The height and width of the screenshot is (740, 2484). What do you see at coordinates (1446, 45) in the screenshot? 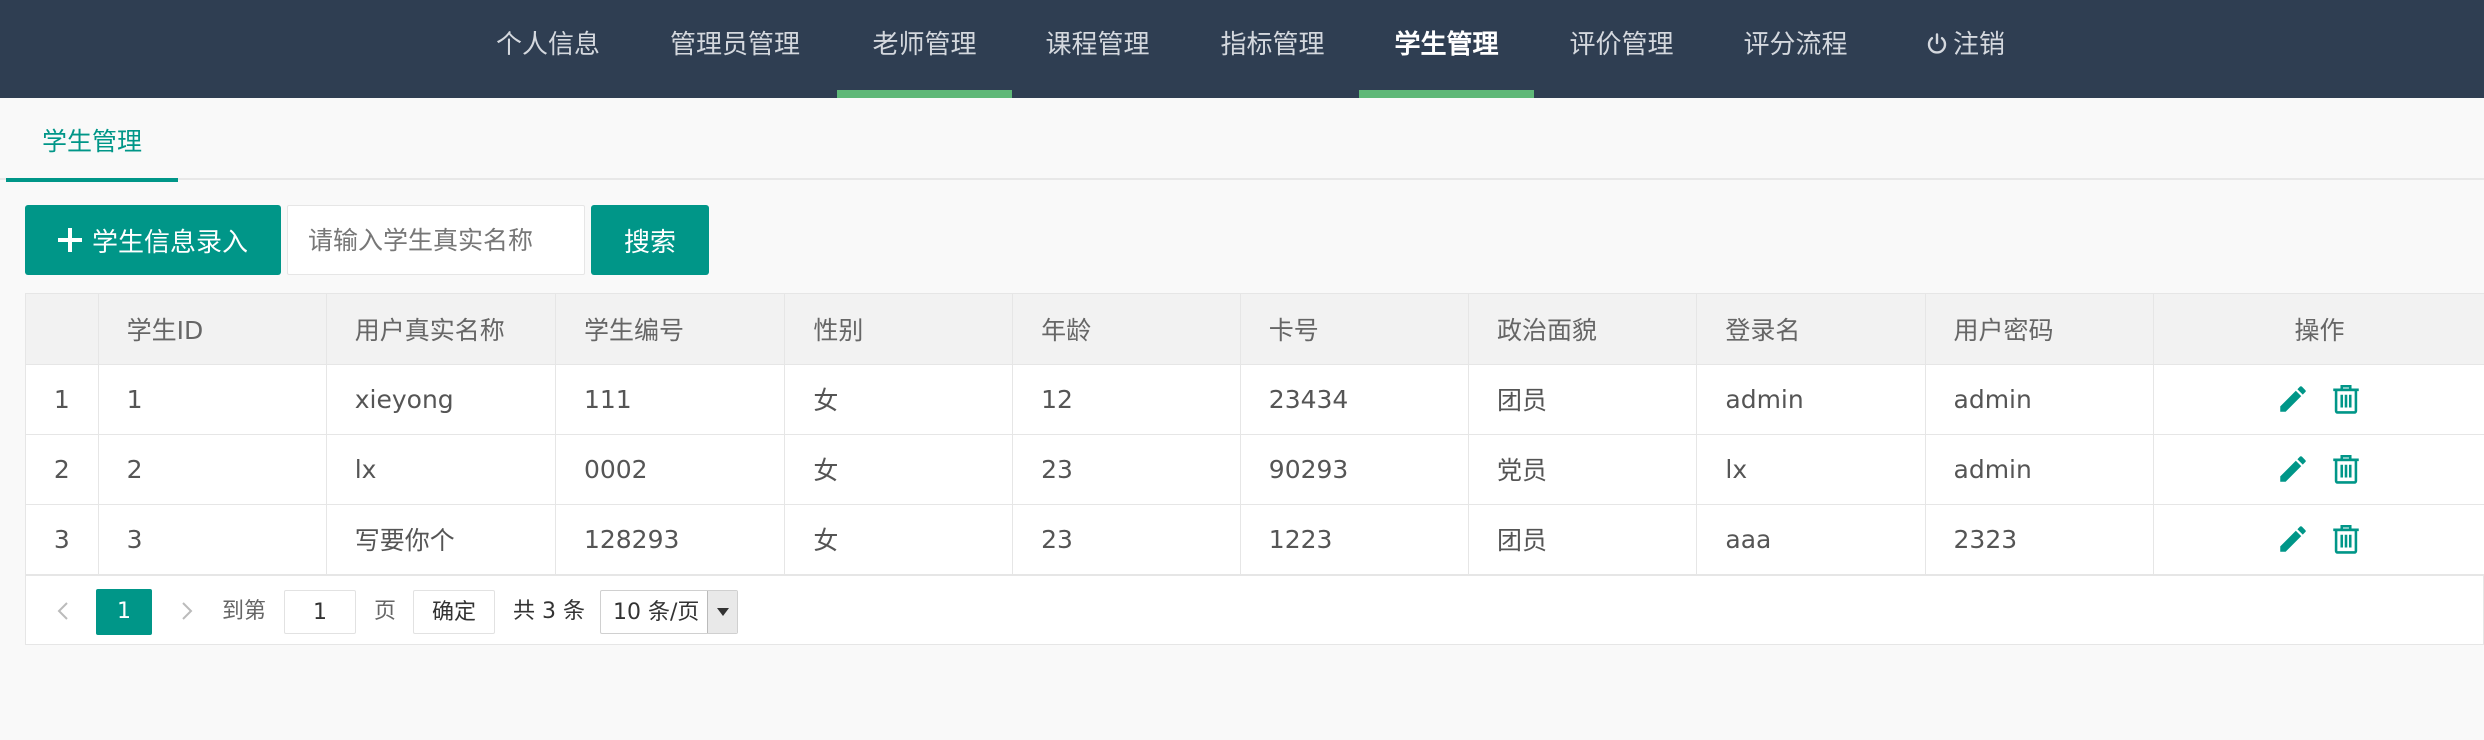
I see `nav-item-student-label: 学生管理` at bounding box center [1446, 45].